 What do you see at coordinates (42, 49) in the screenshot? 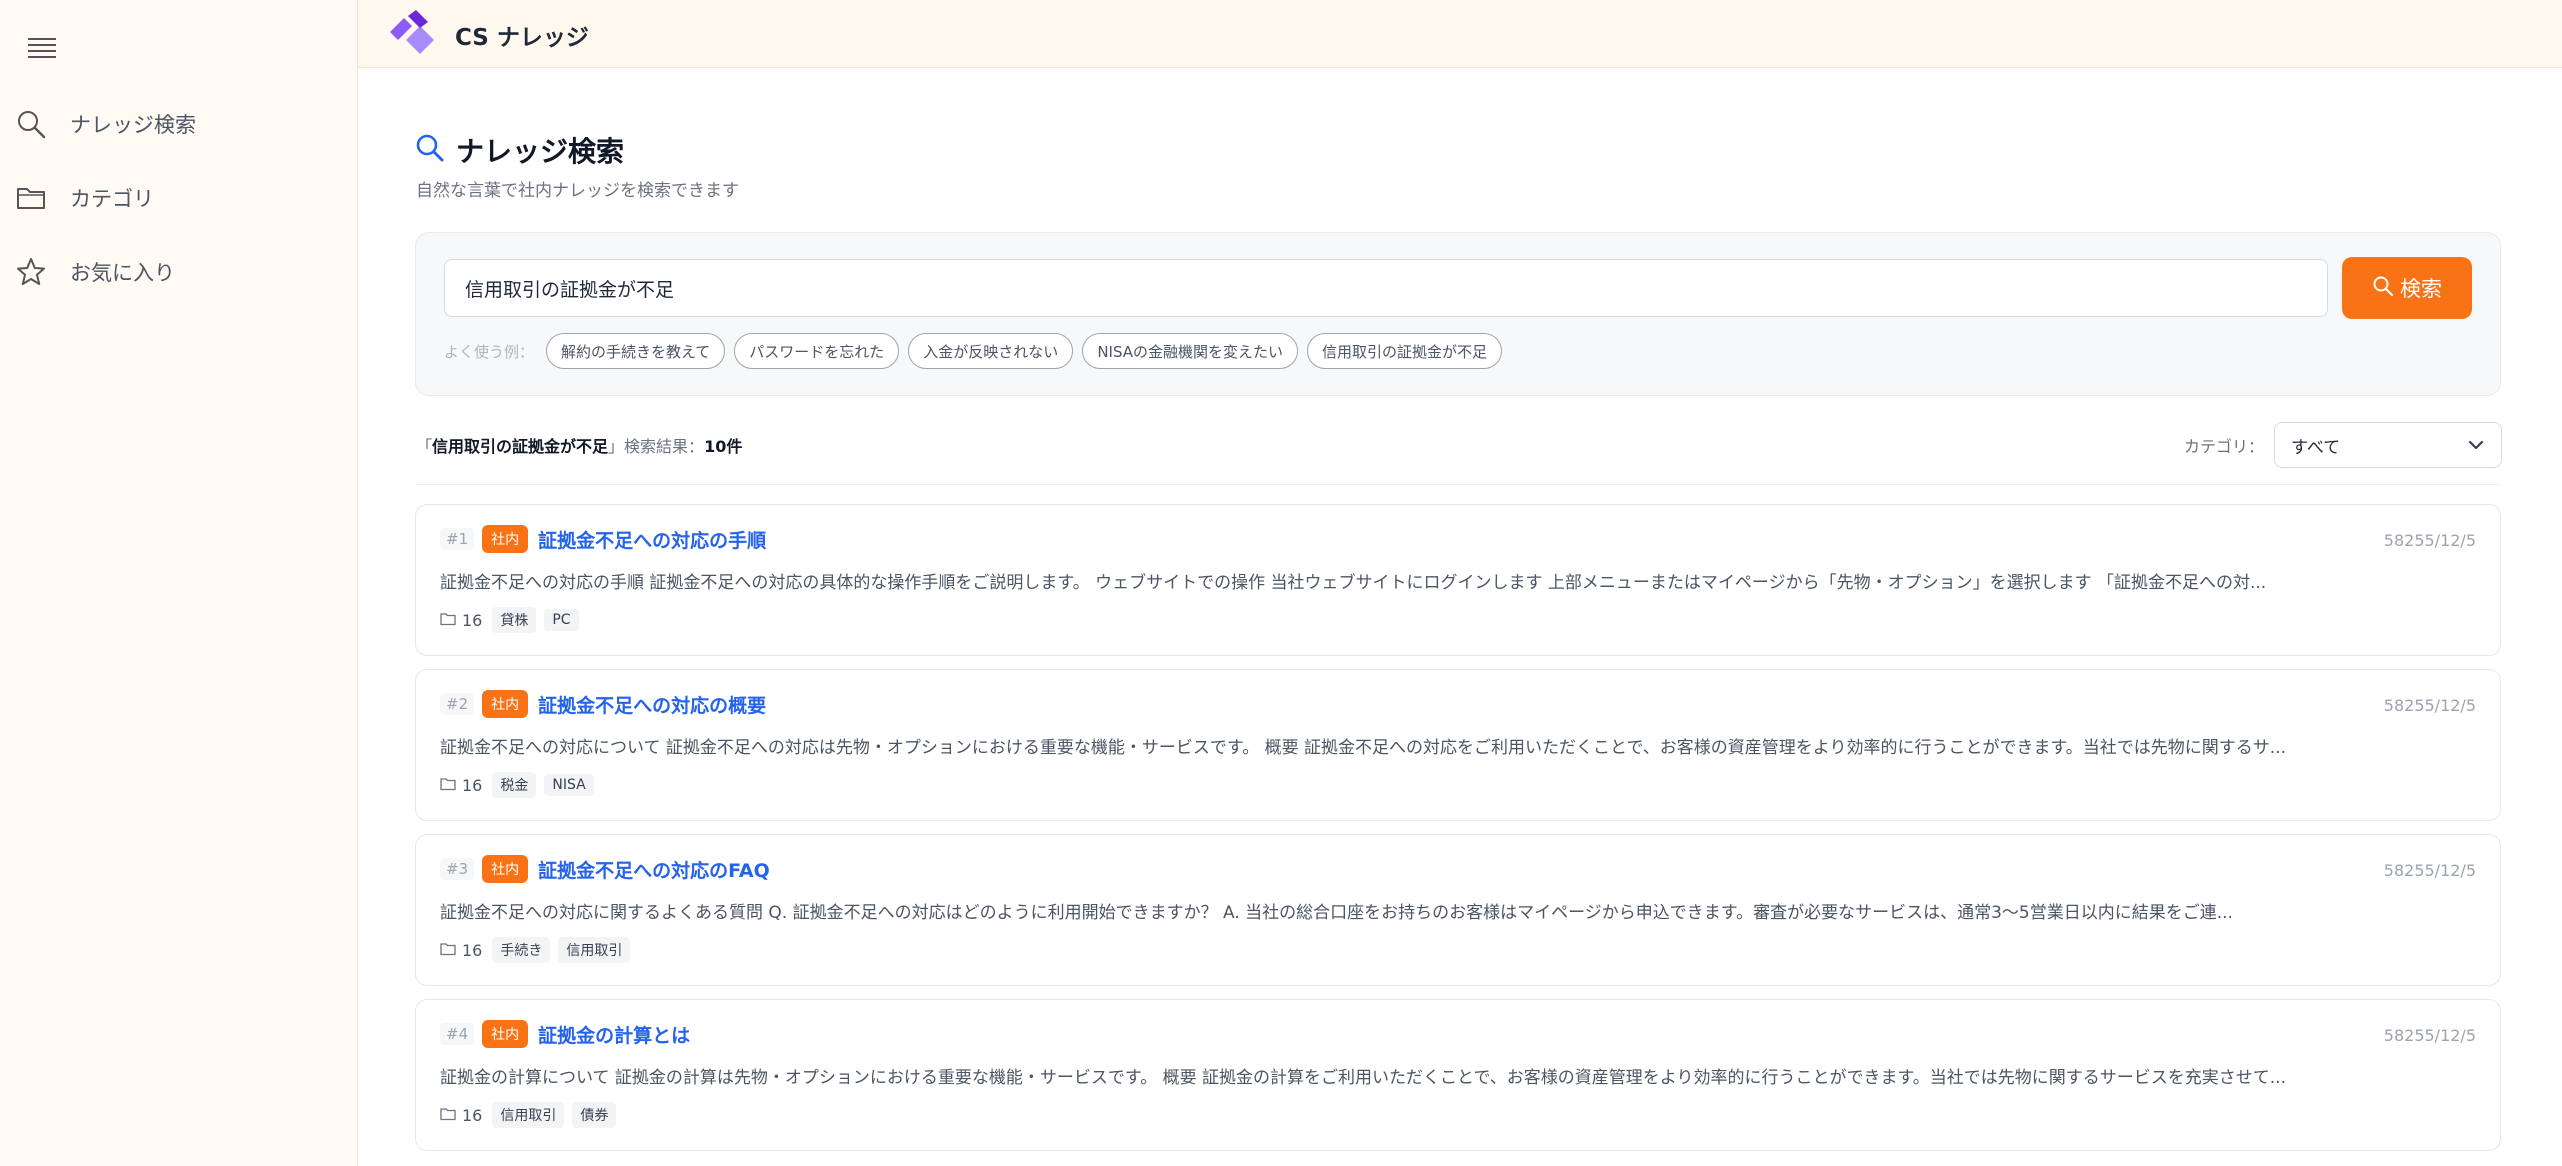
I see `menu-icon` at bounding box center [42, 49].